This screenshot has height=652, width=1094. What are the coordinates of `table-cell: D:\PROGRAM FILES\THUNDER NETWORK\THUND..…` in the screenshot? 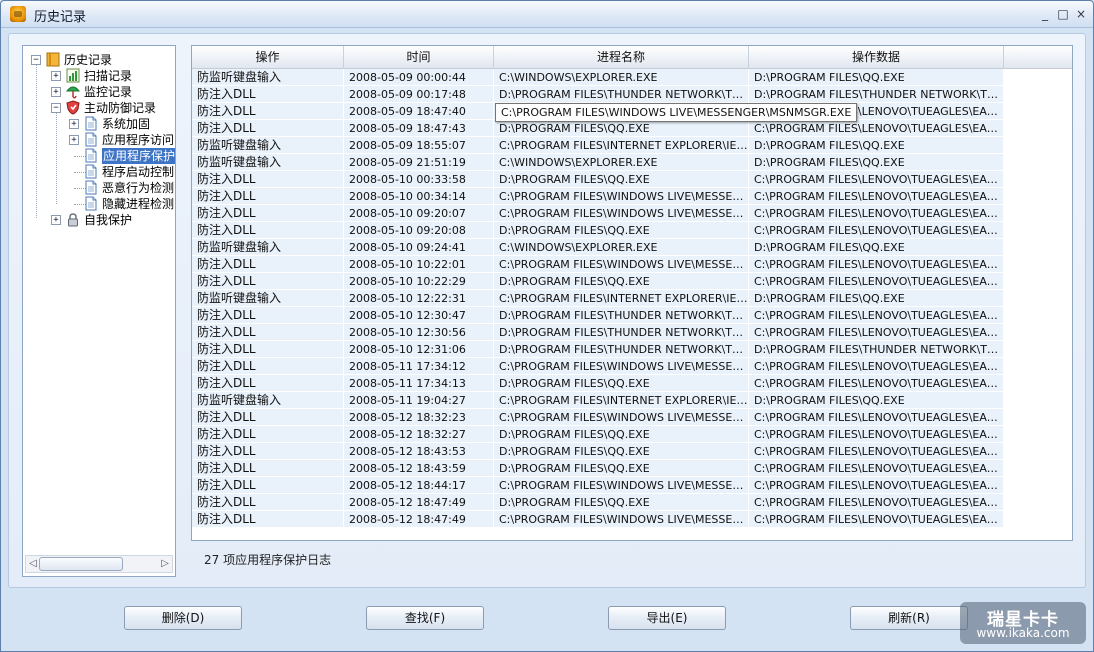 It's located at (876, 94).